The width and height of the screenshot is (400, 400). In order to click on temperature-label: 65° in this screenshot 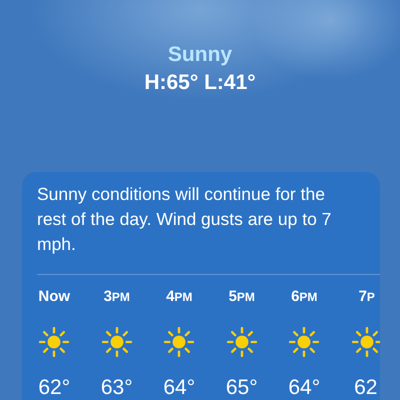, I will do `click(242, 388)`.